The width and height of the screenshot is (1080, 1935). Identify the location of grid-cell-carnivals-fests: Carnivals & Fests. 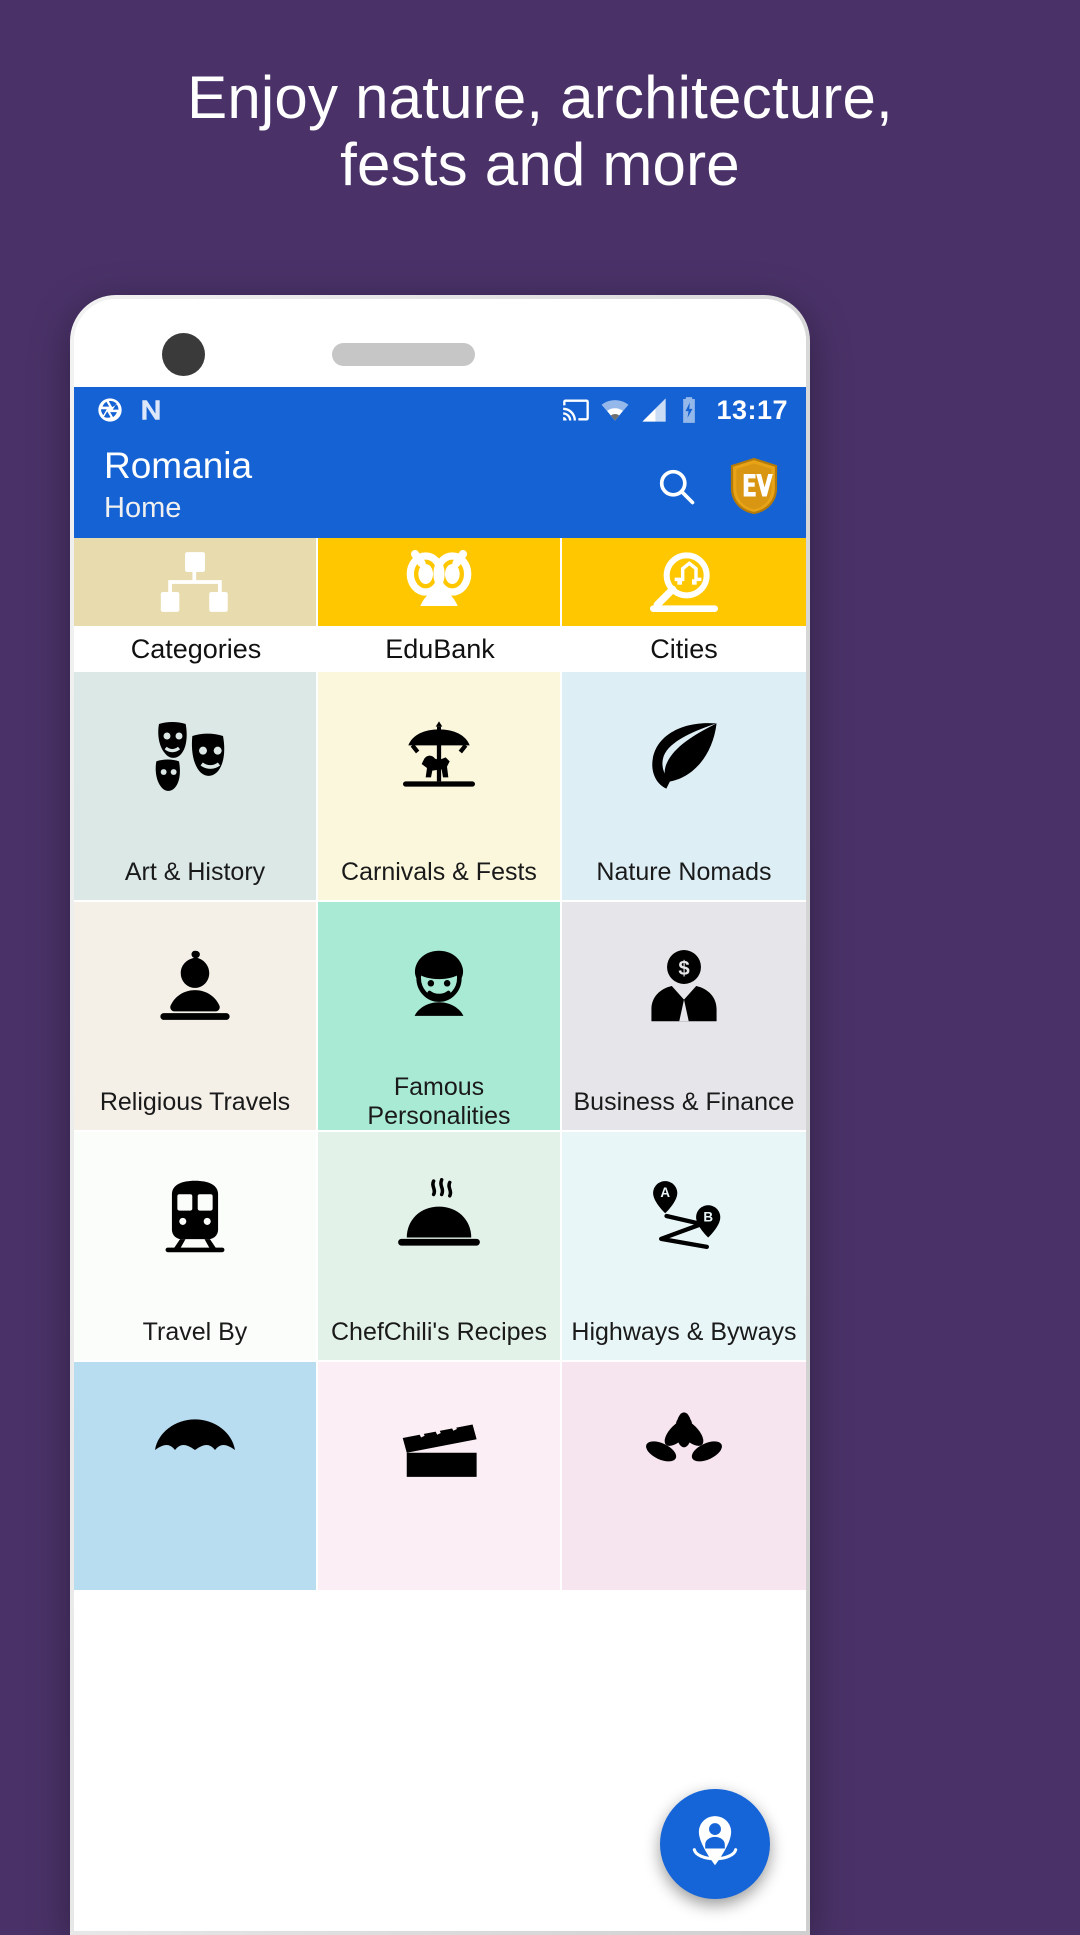
(439, 787).